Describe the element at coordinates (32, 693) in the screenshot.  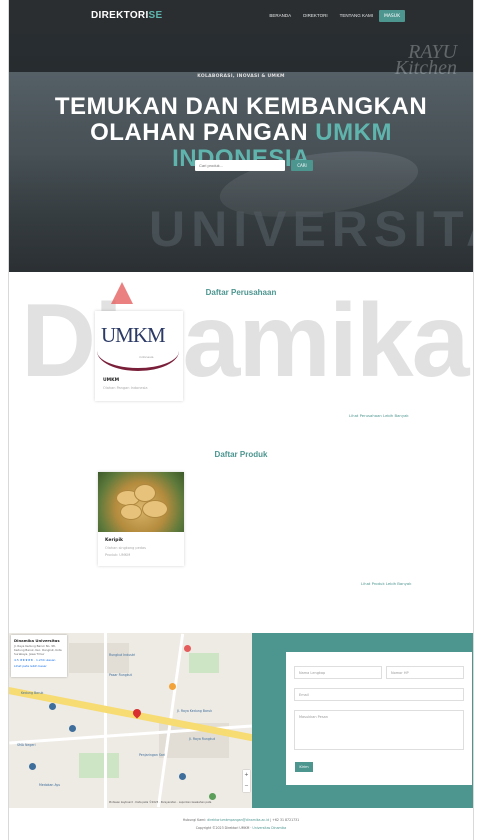
I see `map-label: Kedung Baruk` at that location.